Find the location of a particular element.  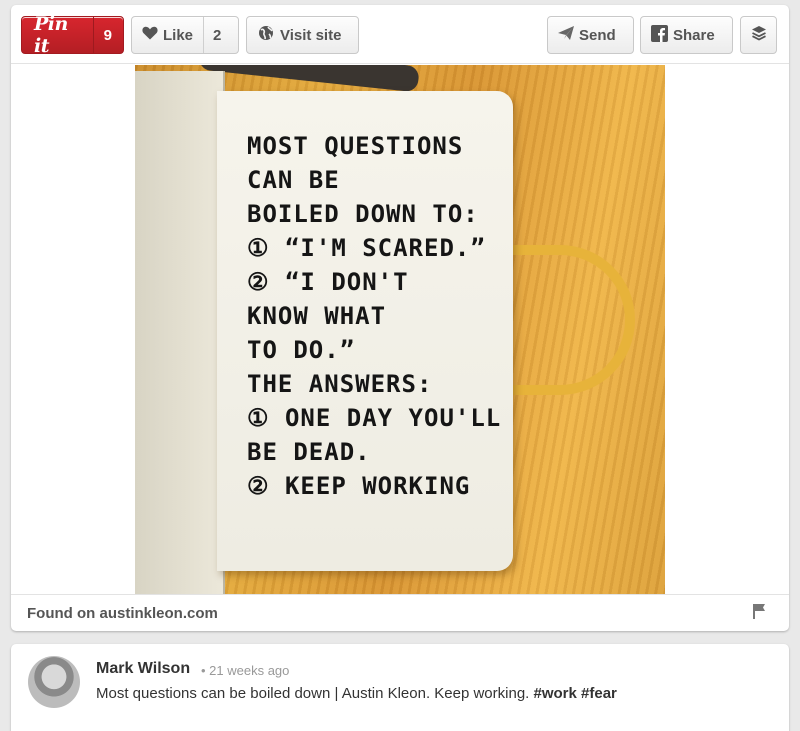

like-label: Like is located at coordinates (178, 35).